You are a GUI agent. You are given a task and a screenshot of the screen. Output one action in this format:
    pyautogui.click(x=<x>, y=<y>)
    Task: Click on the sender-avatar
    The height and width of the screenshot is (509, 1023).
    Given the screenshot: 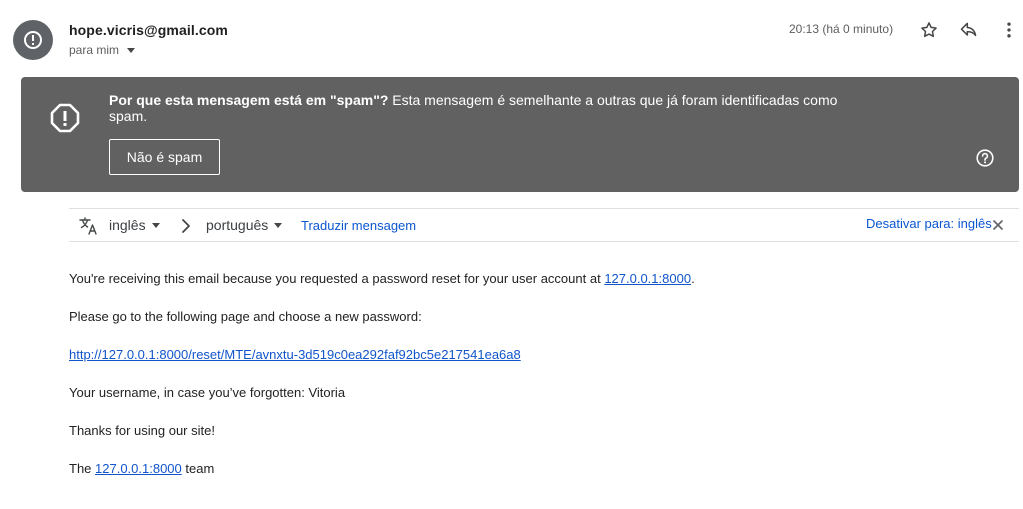 What is the action you would take?
    pyautogui.click(x=33, y=40)
    